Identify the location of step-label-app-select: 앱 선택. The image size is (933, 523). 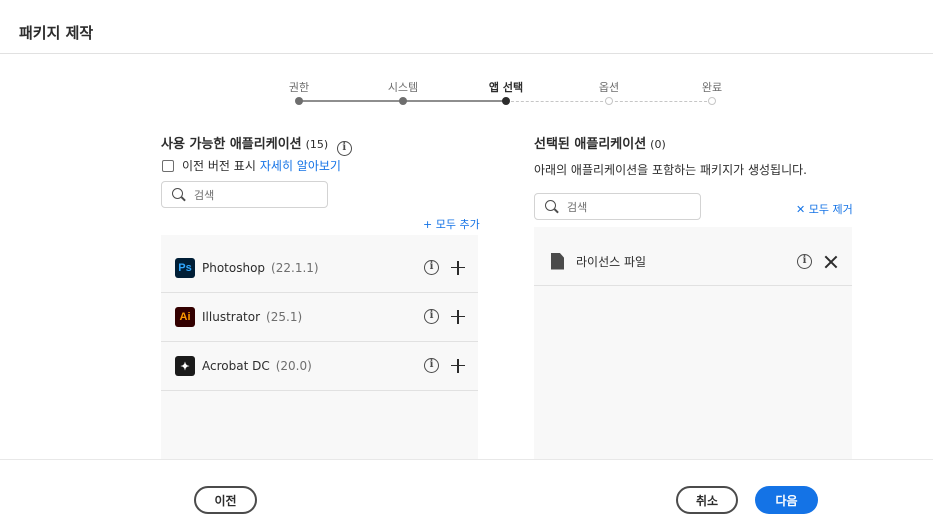
(506, 87).